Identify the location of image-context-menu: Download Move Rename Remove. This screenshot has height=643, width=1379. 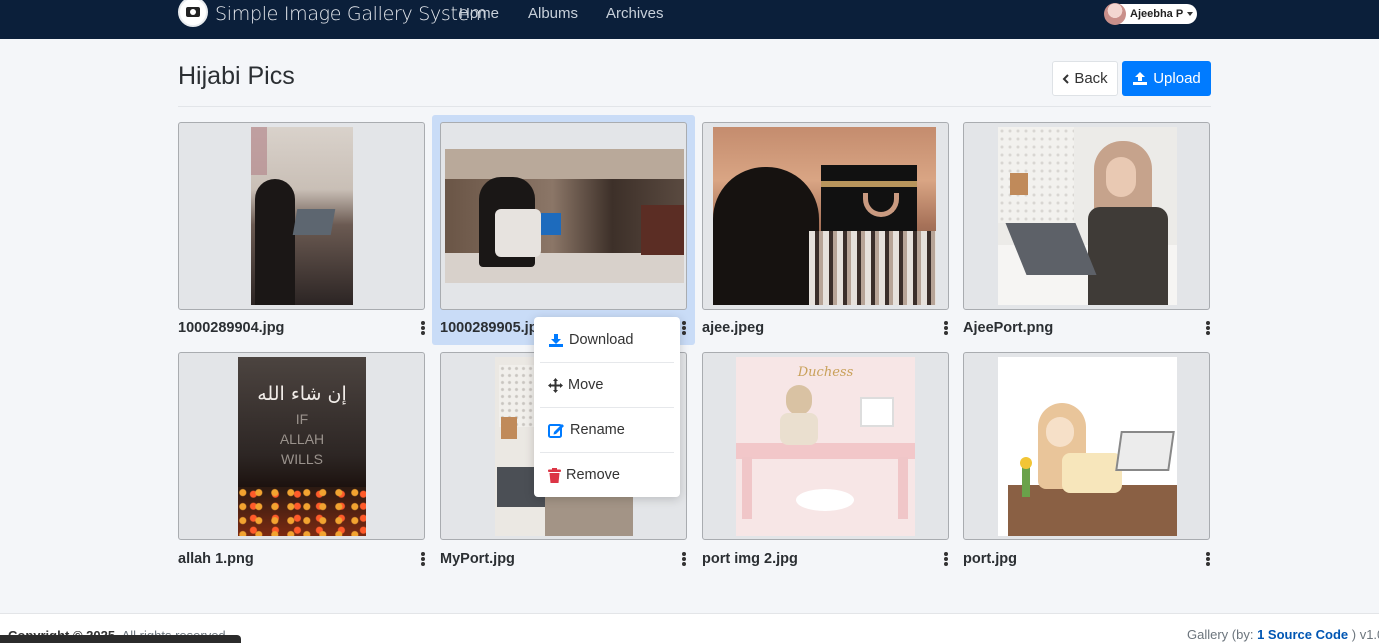
(607, 407).